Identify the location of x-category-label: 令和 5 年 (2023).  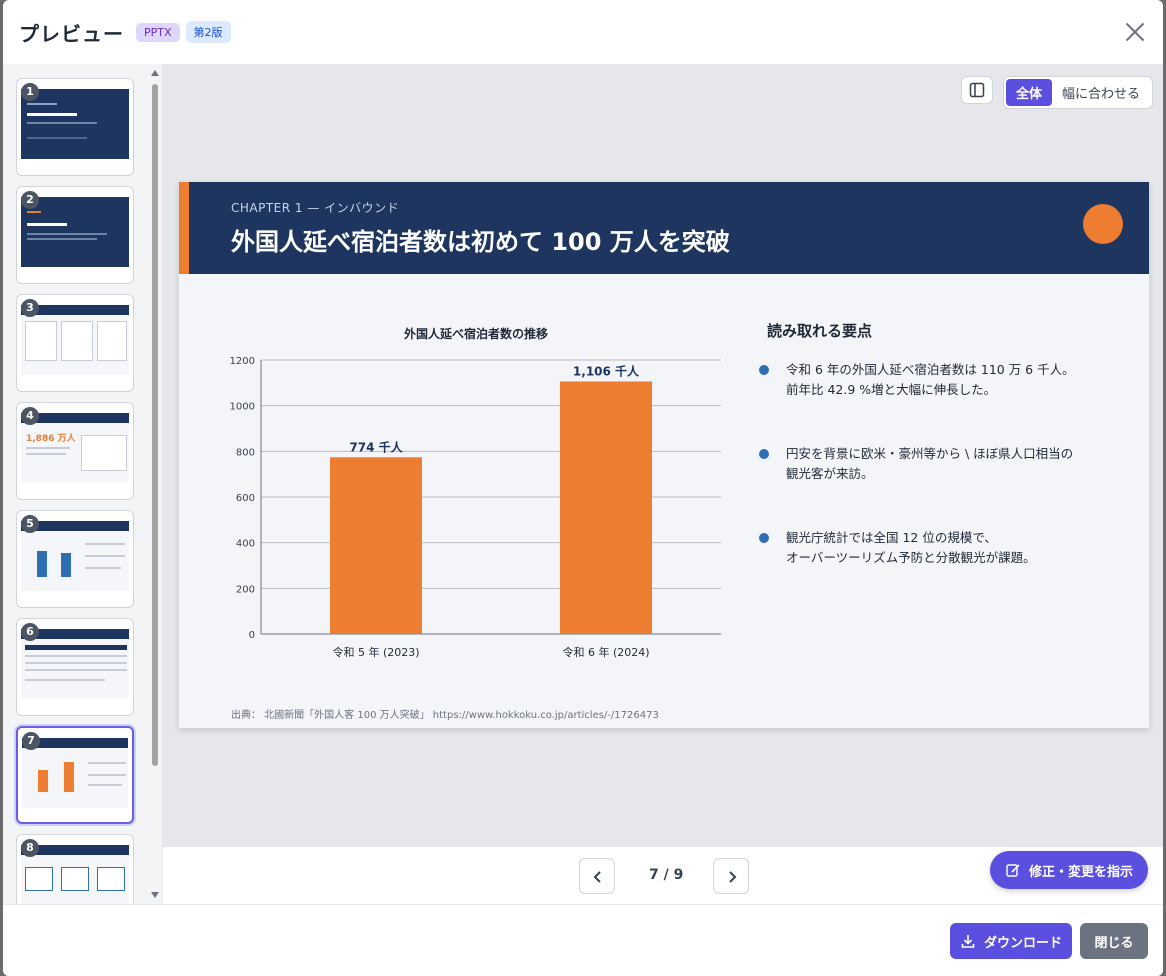
(375, 652).